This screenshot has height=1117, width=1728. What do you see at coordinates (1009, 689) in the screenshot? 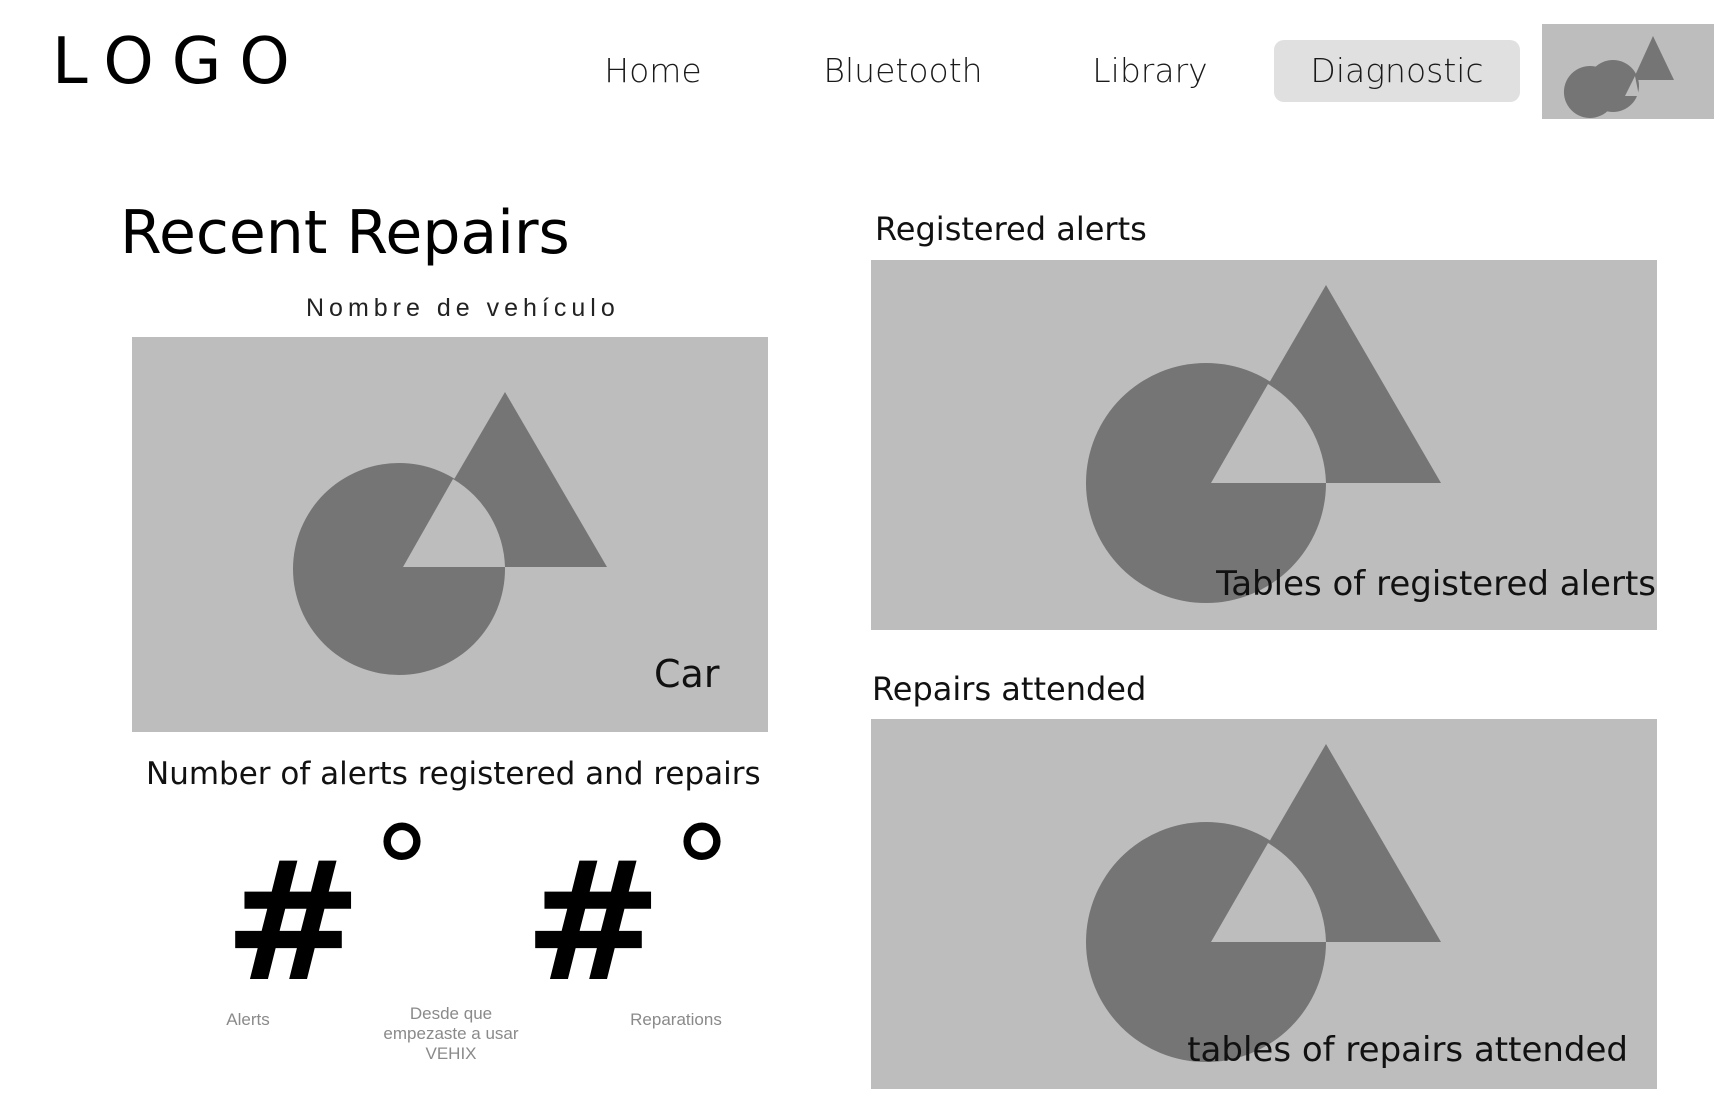
I see `repairs-attended-title: Repairs attended` at bounding box center [1009, 689].